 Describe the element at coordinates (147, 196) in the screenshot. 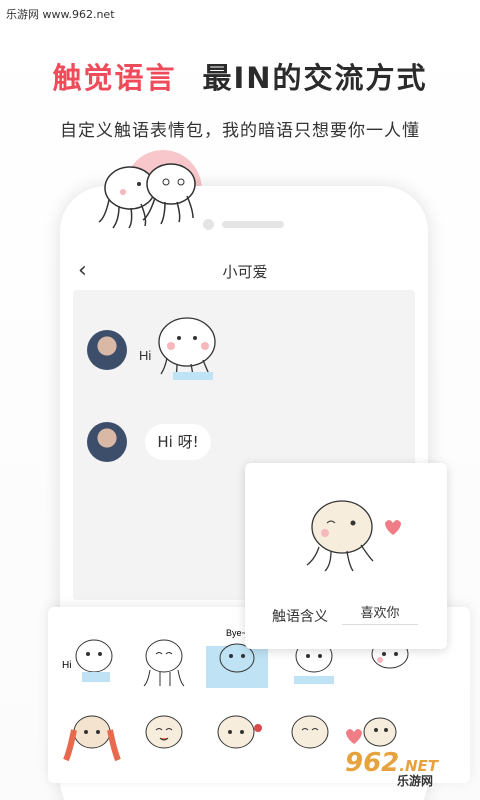

I see `octopus-pair-illustration` at that location.